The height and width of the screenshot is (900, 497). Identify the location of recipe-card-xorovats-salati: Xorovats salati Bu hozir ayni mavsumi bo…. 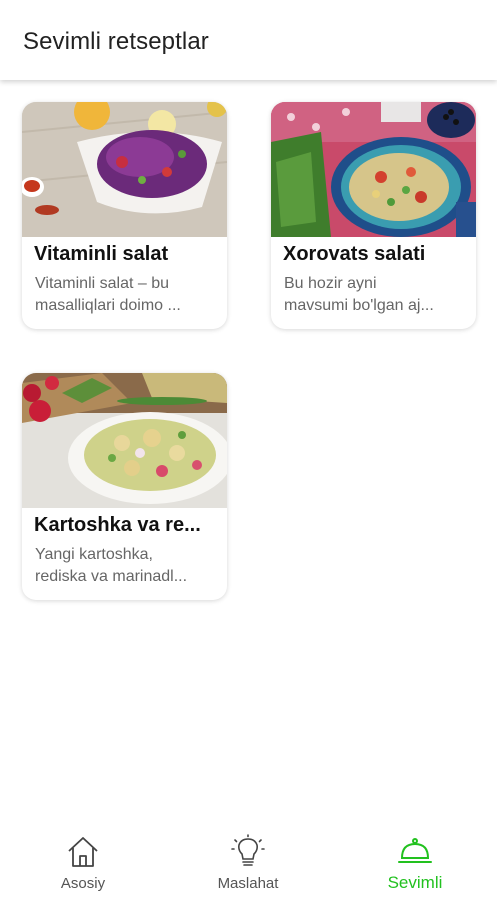
(373, 215).